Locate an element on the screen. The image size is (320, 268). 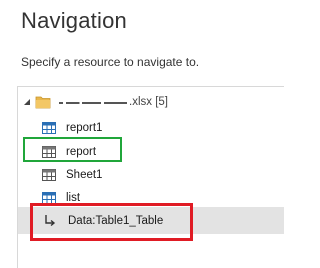
tree-item-sheet1: Sheet1 is located at coordinates (72, 175).